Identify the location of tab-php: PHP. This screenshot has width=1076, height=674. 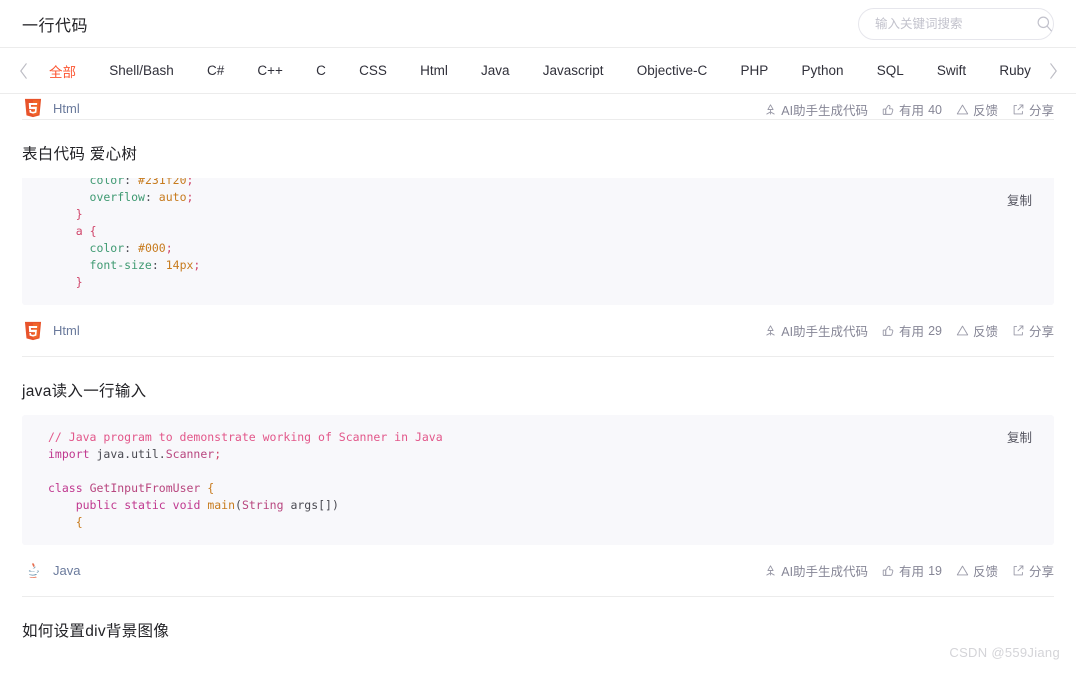
(754, 70).